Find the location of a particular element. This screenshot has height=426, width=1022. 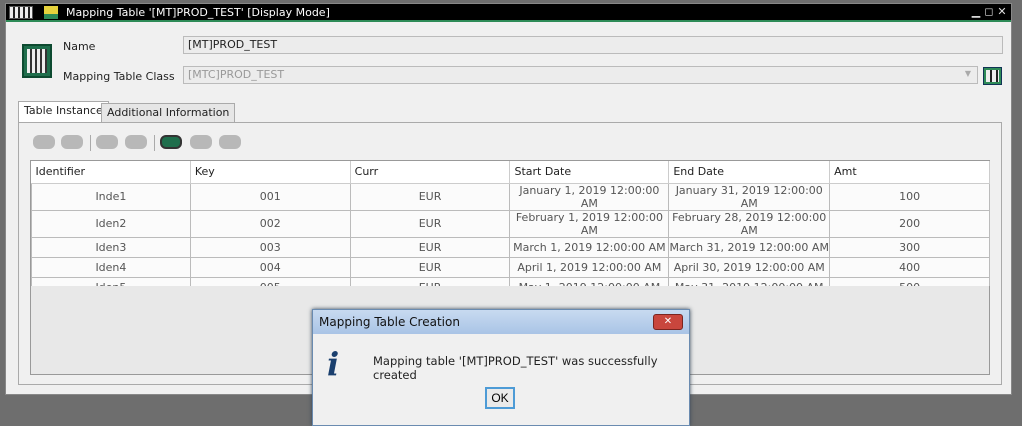

table-cell: February 28, 2019 12:00:00 AM is located at coordinates (749, 223).